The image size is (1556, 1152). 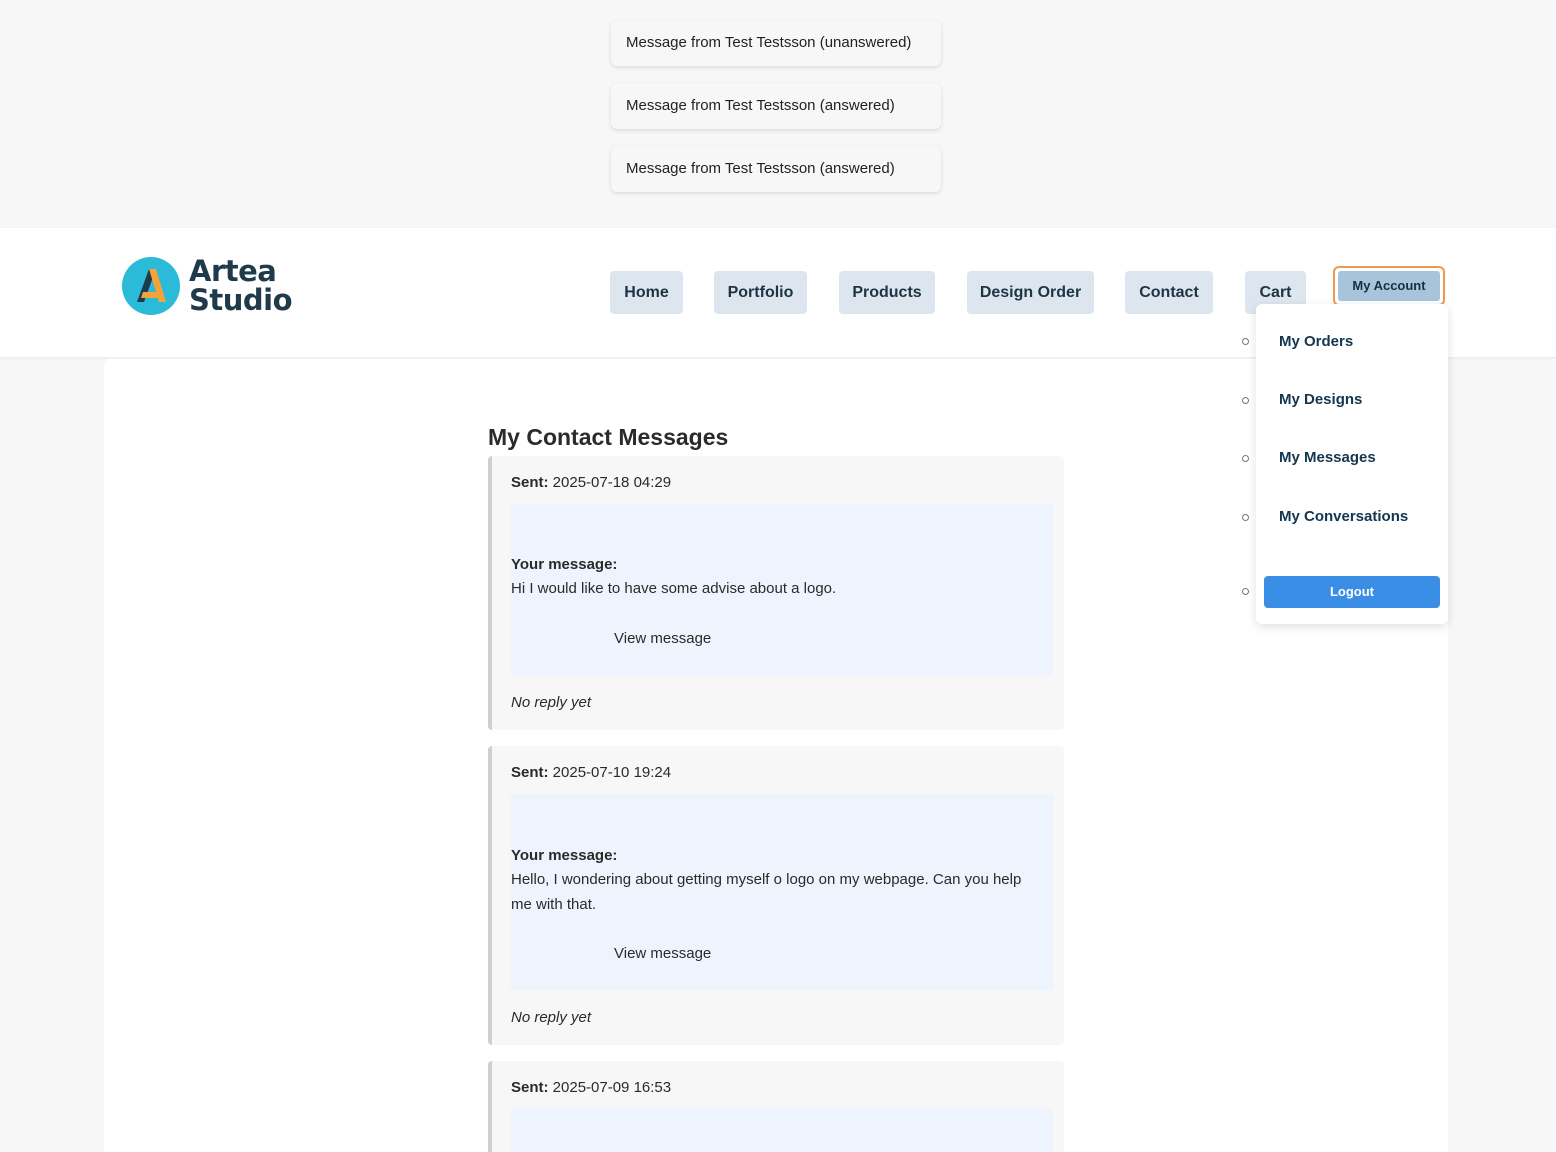 What do you see at coordinates (760, 292) in the screenshot?
I see `nav-portfolio: Portfolio` at bounding box center [760, 292].